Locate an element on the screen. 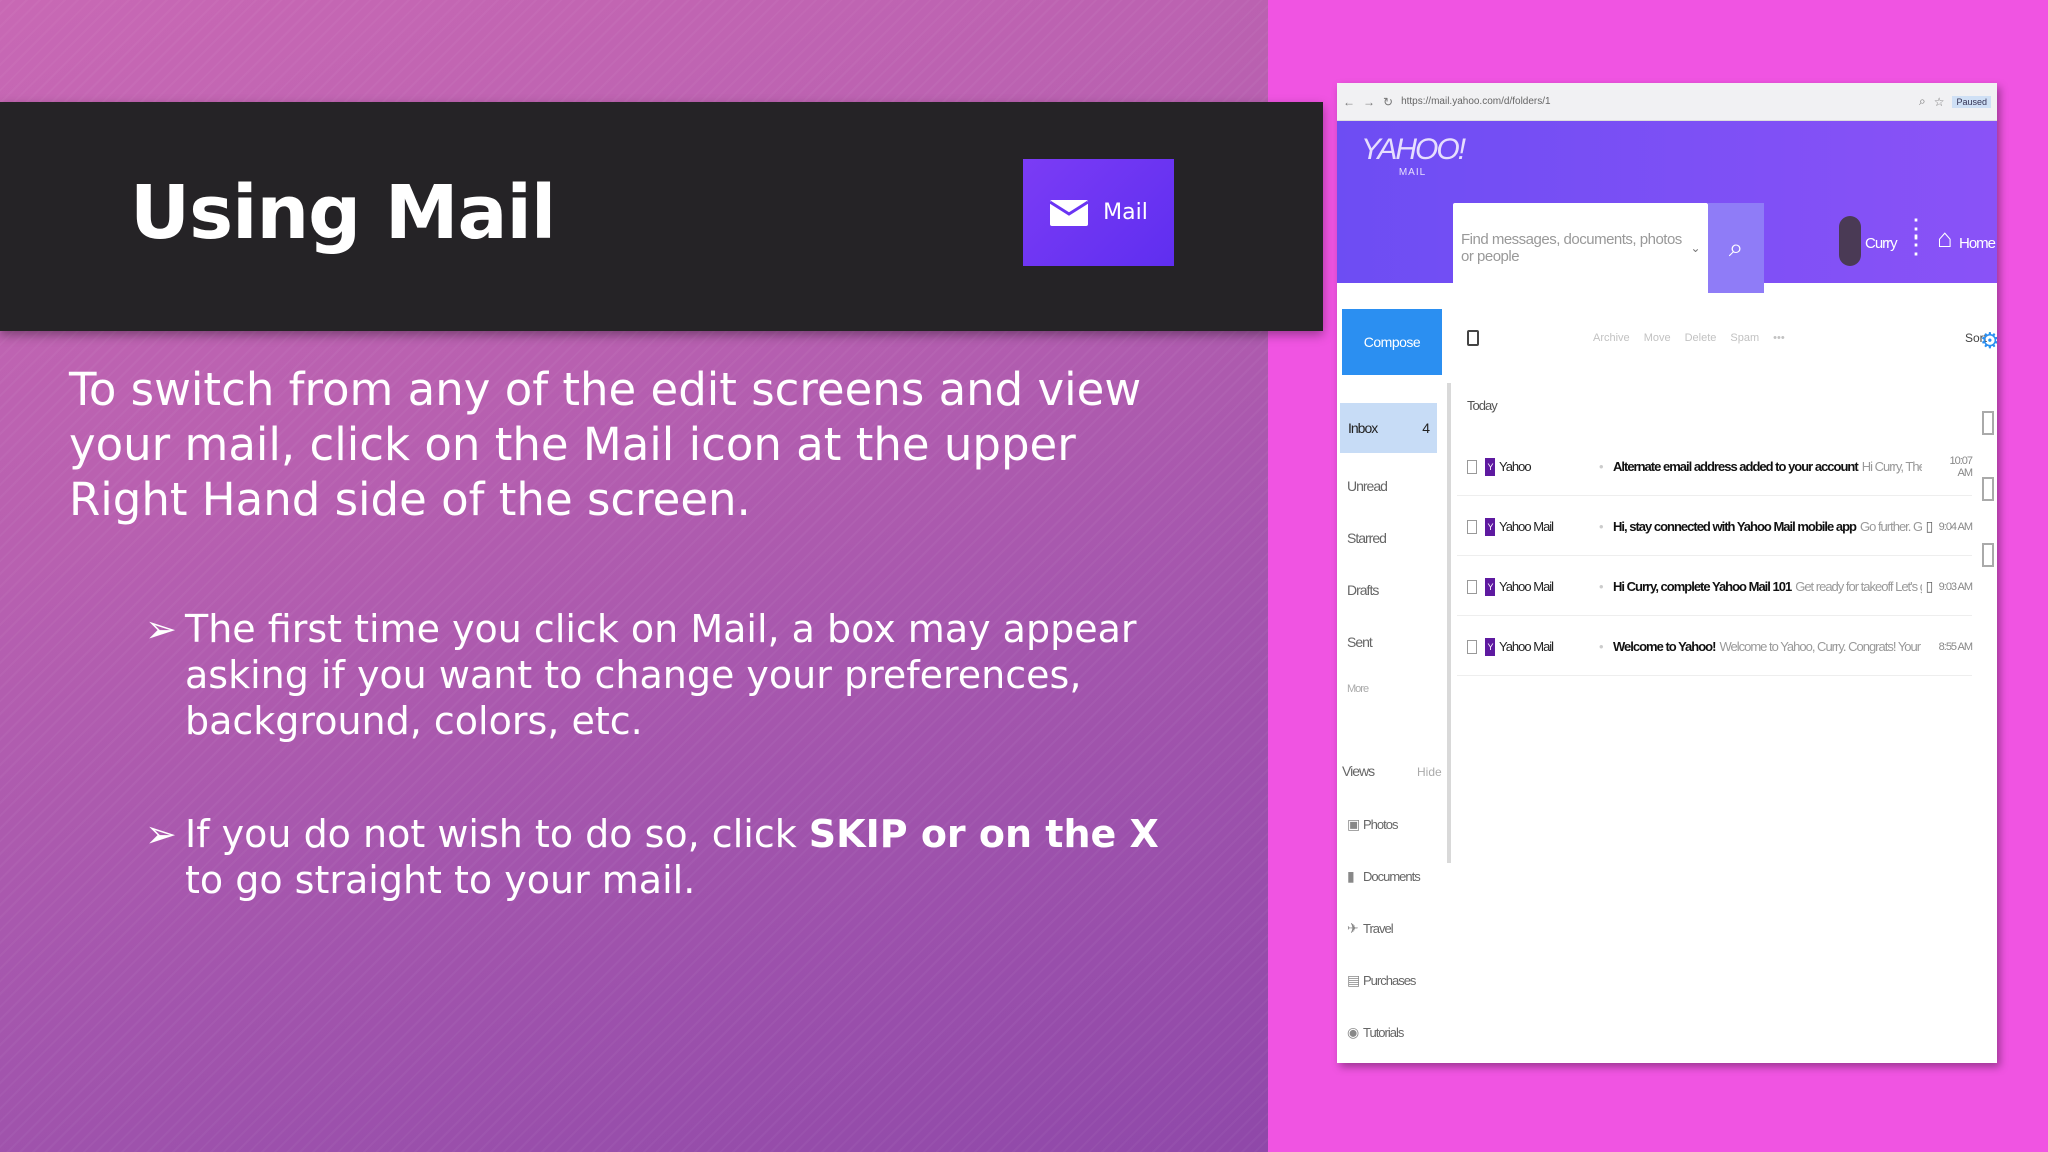 The width and height of the screenshot is (2048, 1152). photo-icon: ▣ is located at coordinates (1353, 824).